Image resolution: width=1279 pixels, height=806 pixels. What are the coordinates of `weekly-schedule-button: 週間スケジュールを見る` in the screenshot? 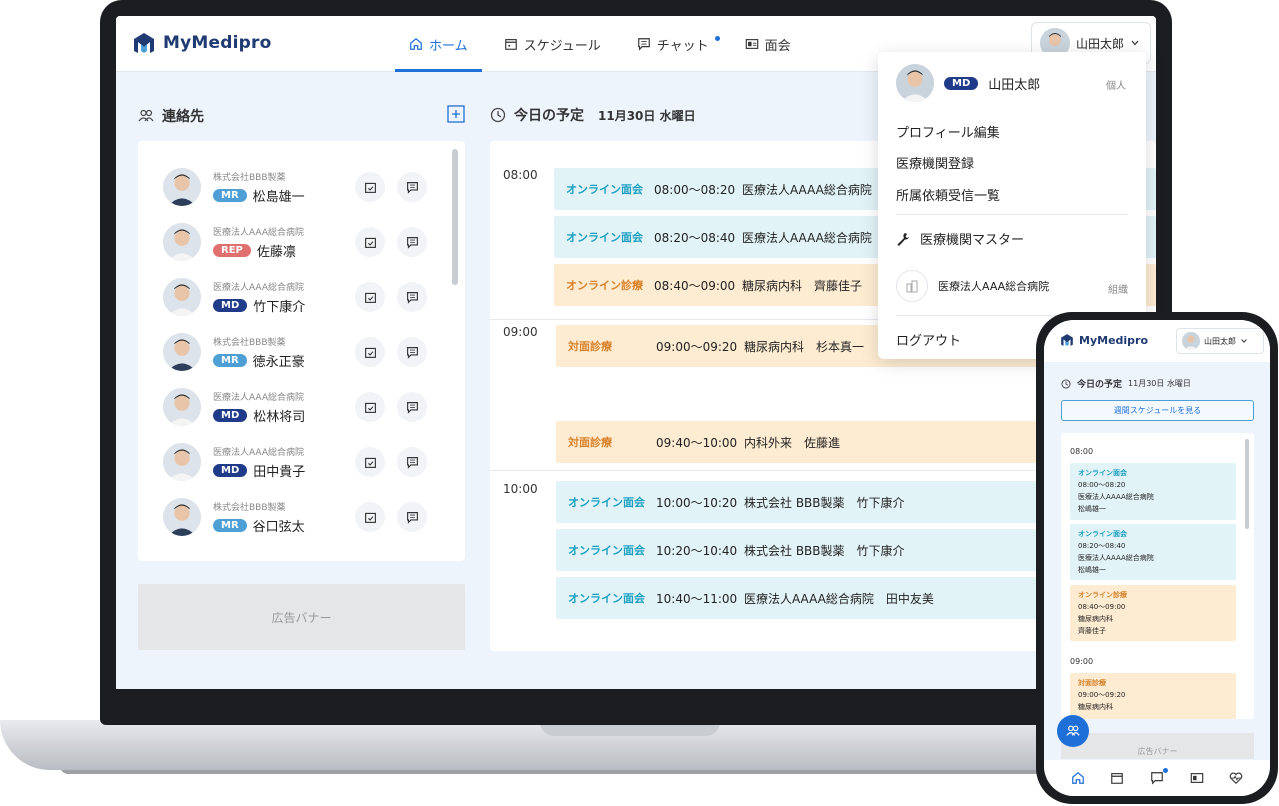 It's located at (1157, 410).